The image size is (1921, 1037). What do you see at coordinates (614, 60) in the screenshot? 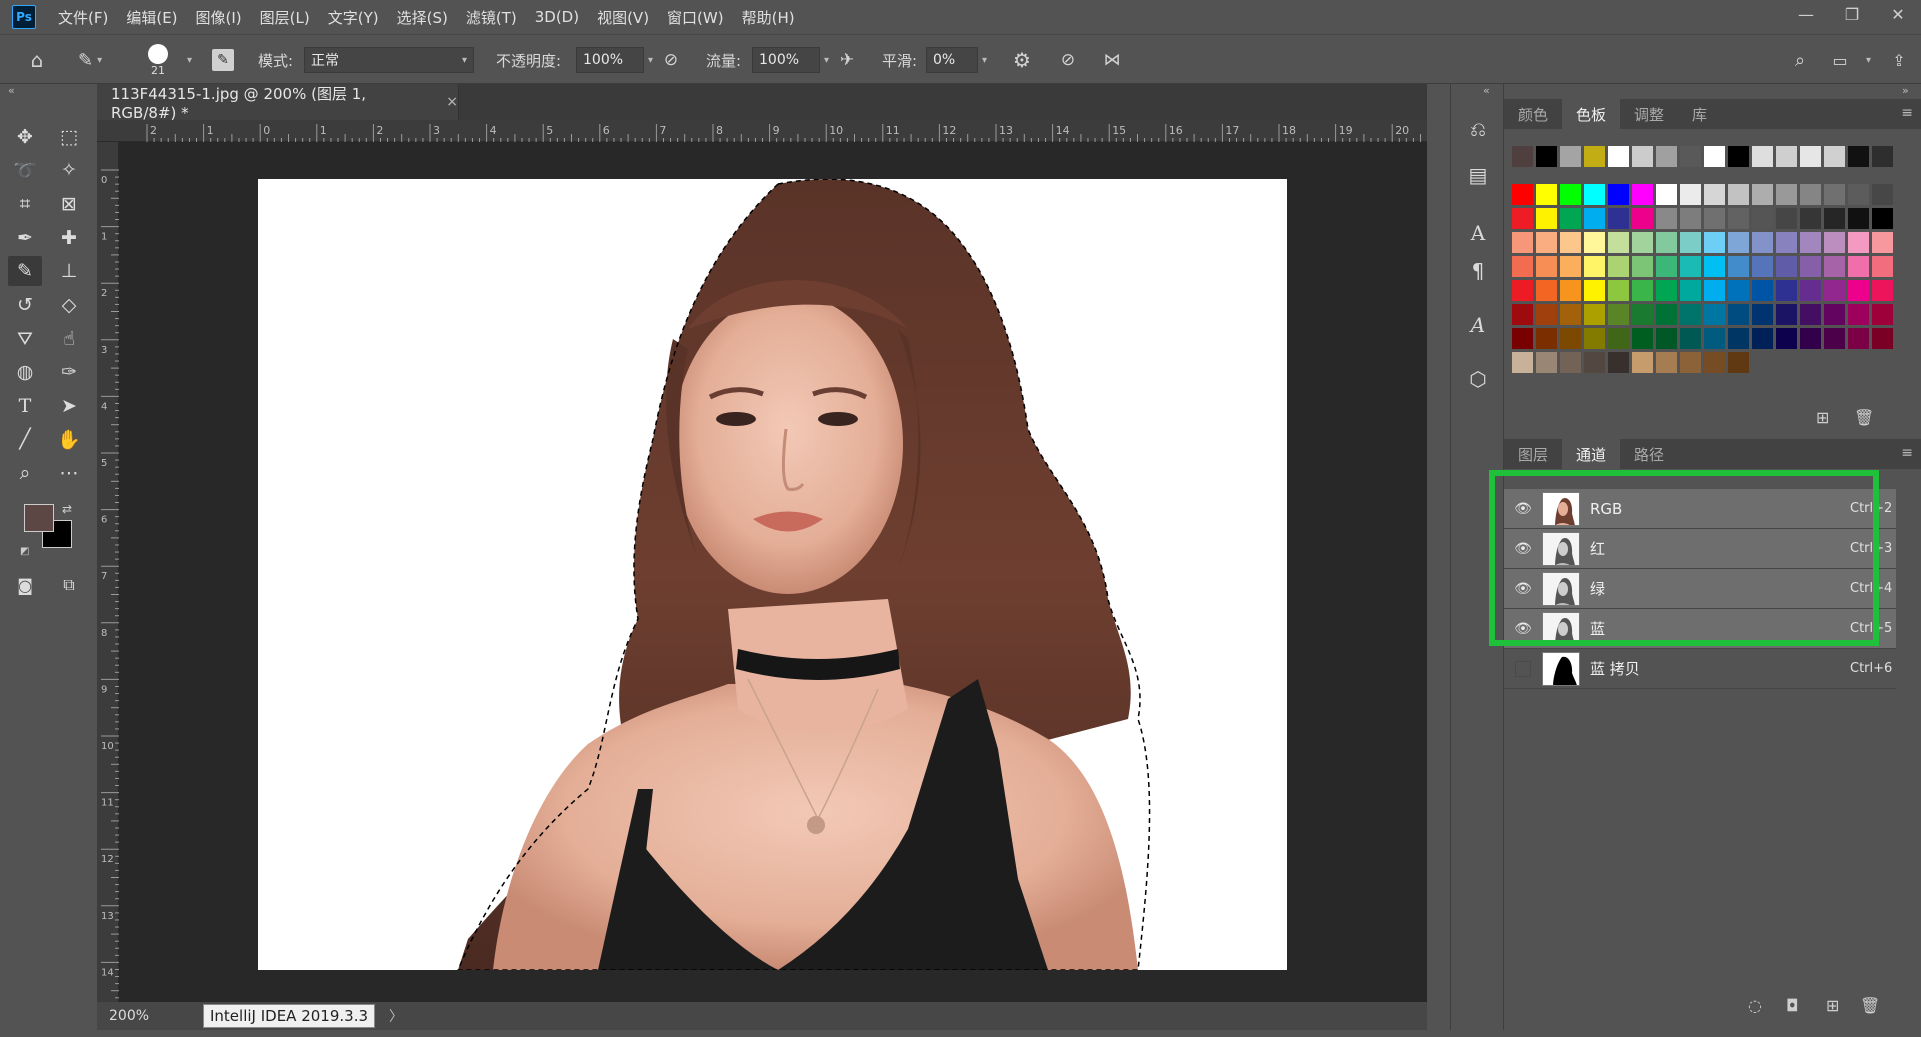
I see `opacity-field: 100% ▾` at bounding box center [614, 60].